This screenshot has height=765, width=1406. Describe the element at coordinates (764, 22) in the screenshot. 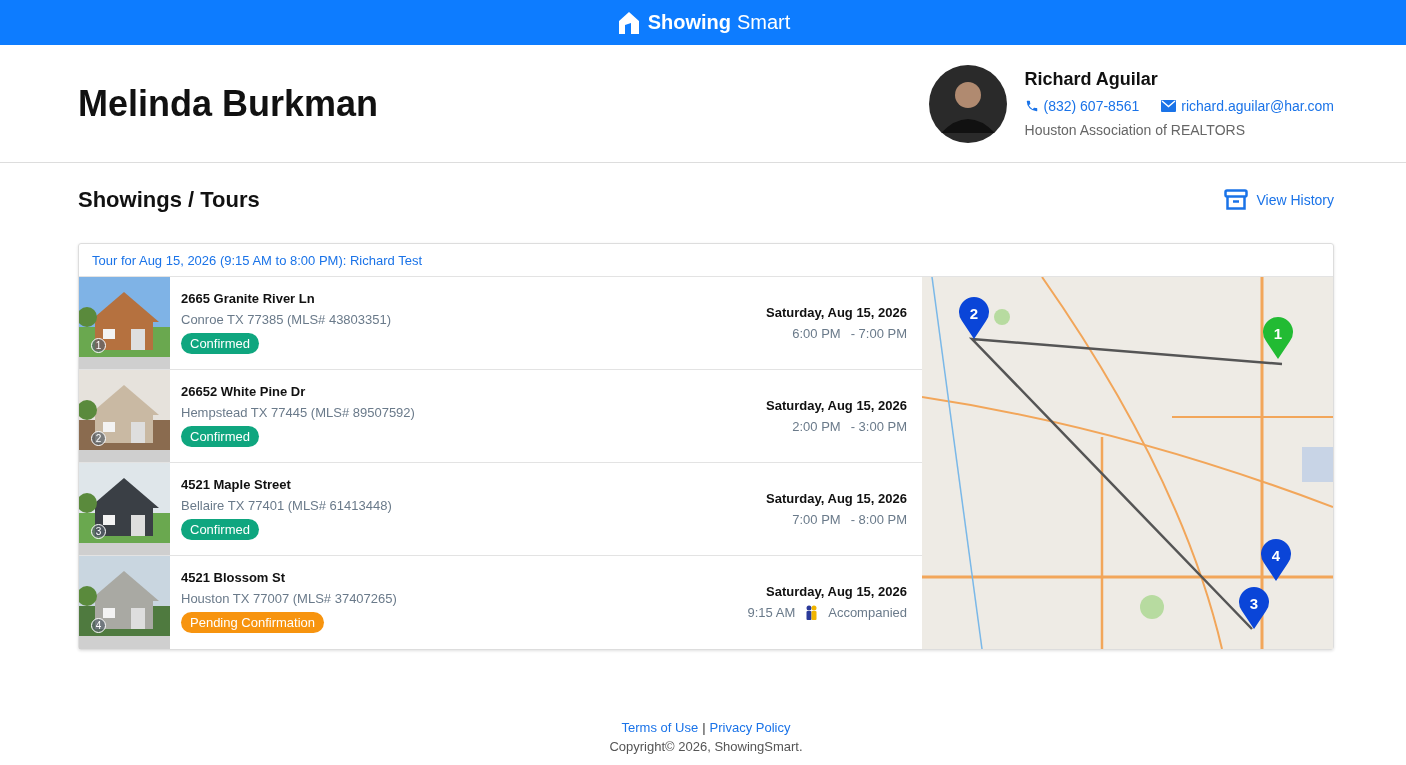

I see `brand-name: Smart` at that location.